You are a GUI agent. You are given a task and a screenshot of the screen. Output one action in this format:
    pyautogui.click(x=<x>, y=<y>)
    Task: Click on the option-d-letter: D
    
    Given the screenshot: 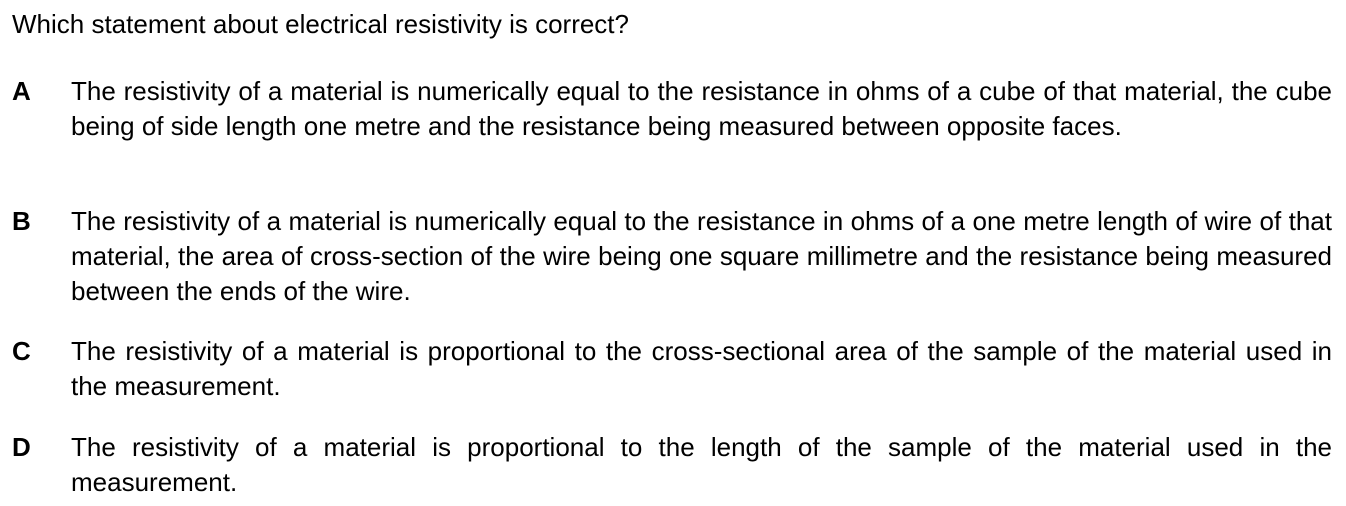 What is the action you would take?
    pyautogui.click(x=21, y=447)
    